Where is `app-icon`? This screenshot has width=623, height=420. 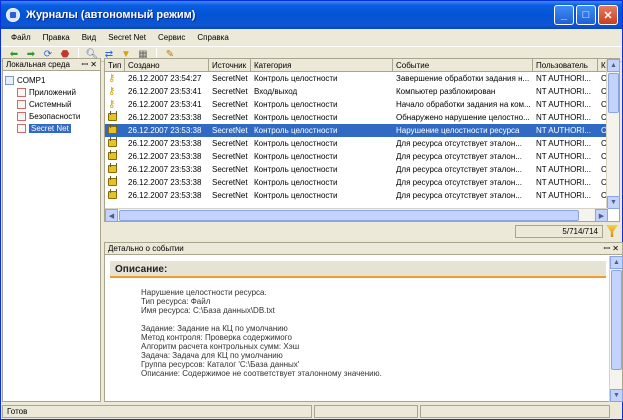 app-icon is located at coordinates (13, 15).